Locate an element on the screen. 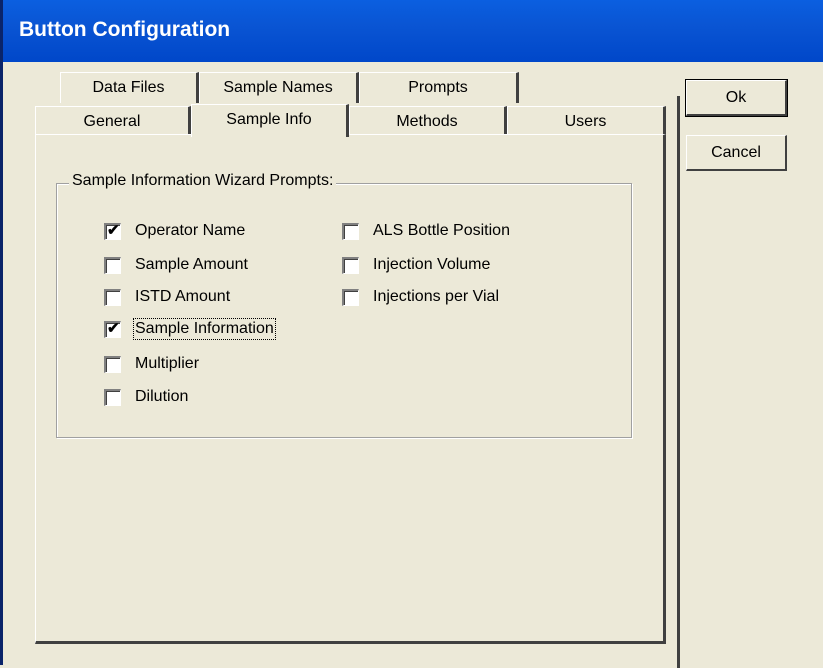 The height and width of the screenshot is (668, 823). checkbox-label: ALS Bottle Position is located at coordinates (441, 230).